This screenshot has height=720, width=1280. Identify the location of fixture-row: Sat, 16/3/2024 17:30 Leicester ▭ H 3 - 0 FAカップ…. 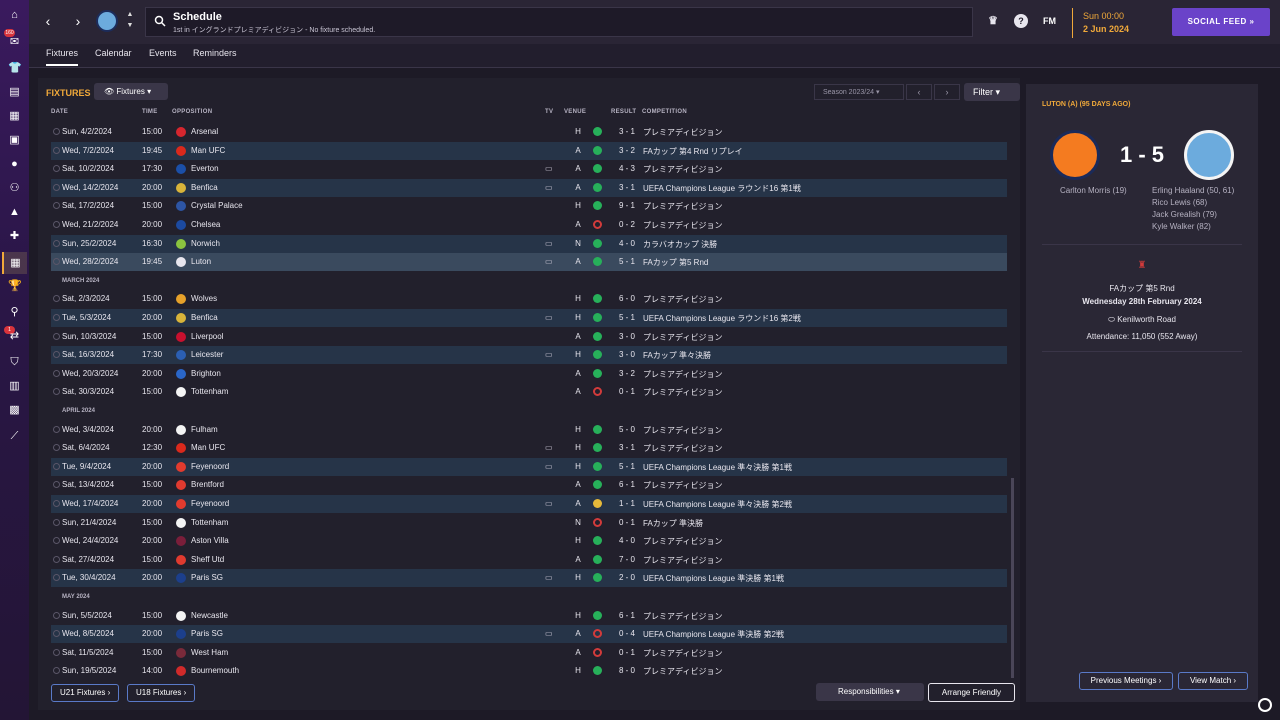
(529, 355).